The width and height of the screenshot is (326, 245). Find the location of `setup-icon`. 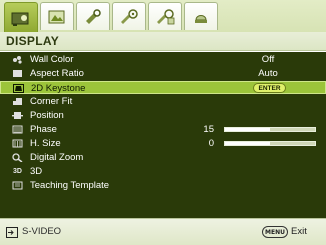

setup-icon is located at coordinates (93, 16).